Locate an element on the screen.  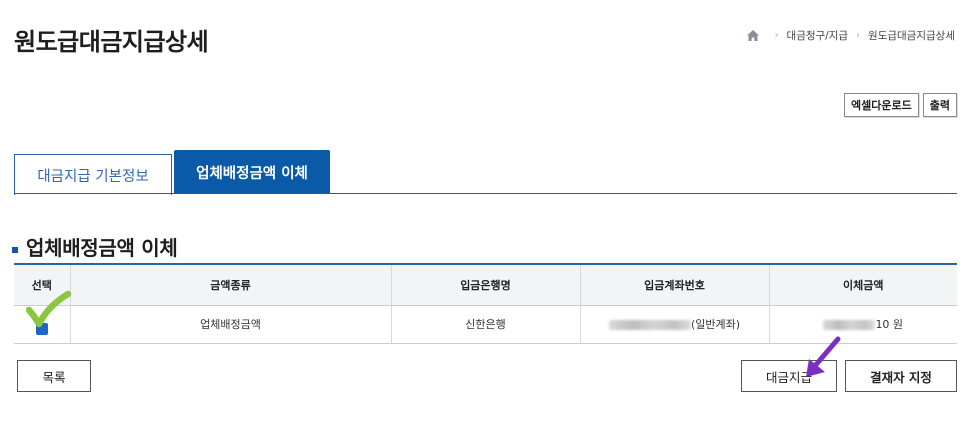
transfer-amount-cell: 10 원 is located at coordinates (862, 324).